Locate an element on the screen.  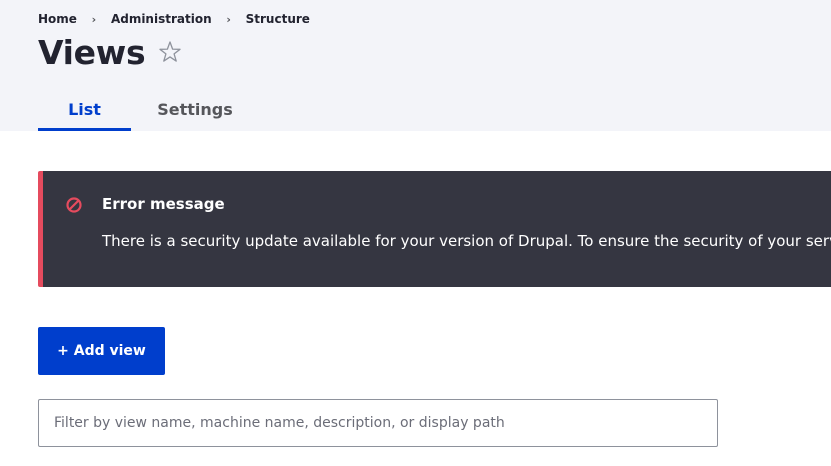
breadcrumb-home: Home is located at coordinates (57, 19).